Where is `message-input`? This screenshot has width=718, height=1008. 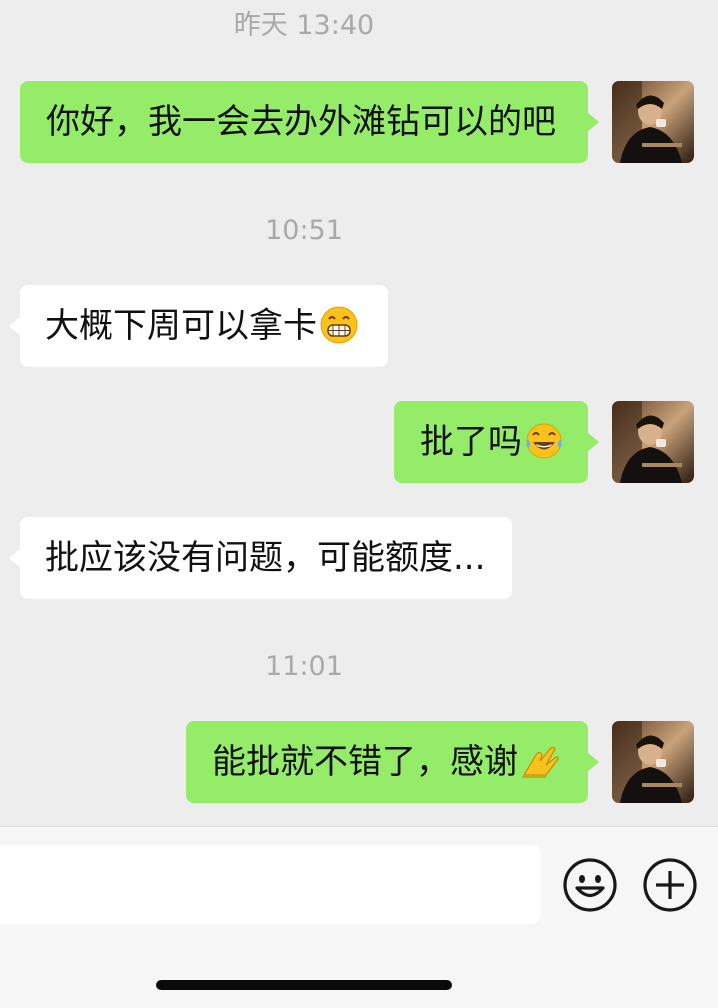 message-input is located at coordinates (270, 884).